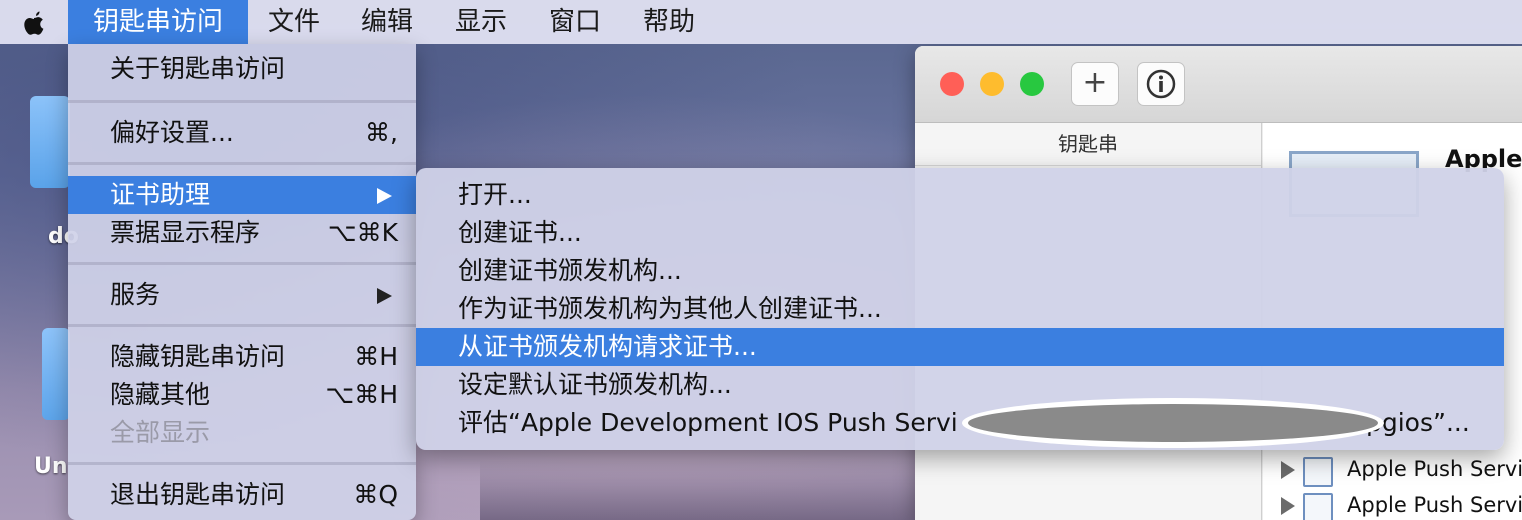  I want to click on menu-bar: 钥匙串访问 文件 编辑 显示 窗口 帮助, so click(761, 22).